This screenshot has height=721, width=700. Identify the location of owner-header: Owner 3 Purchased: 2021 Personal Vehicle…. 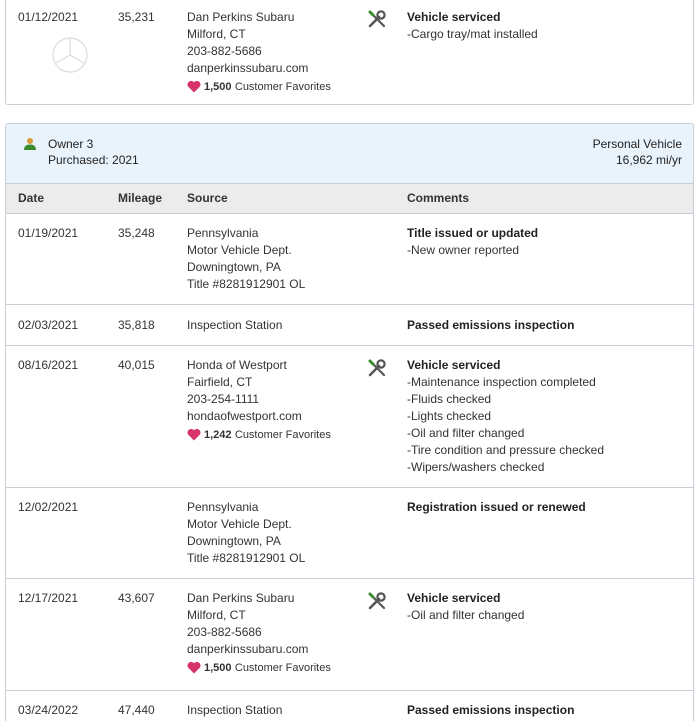
(349, 154).